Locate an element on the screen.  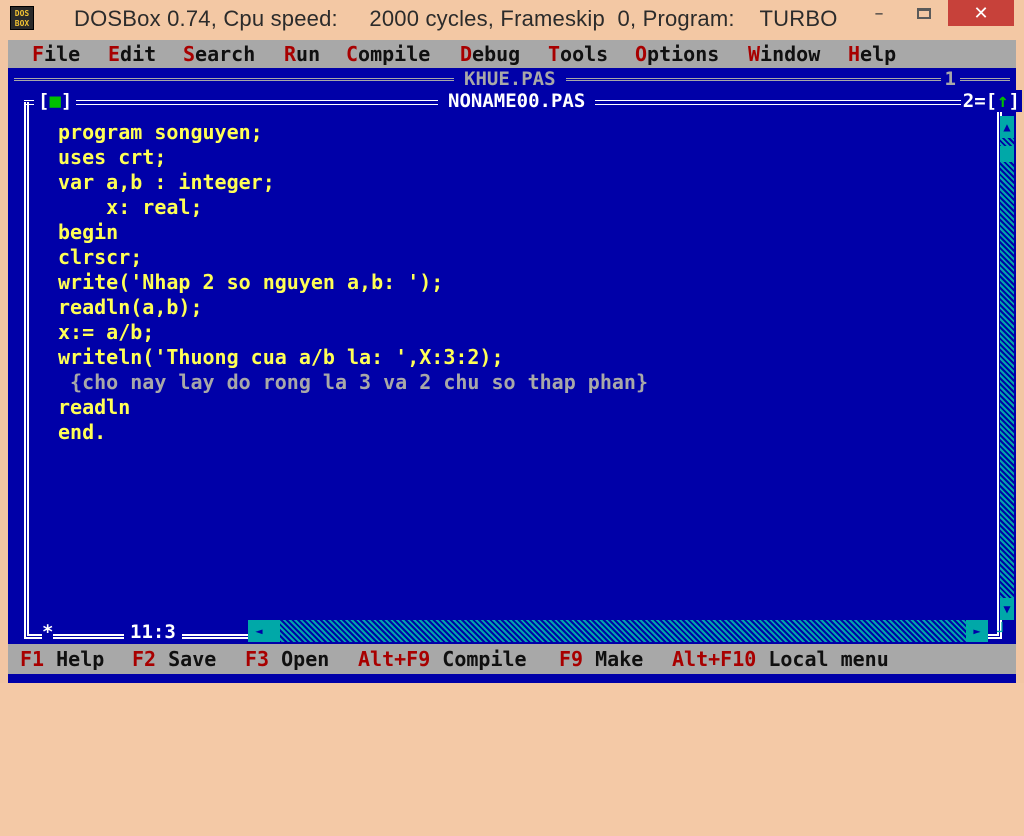
editor-file-title: NONAME00.PAS is located at coordinates (517, 101).